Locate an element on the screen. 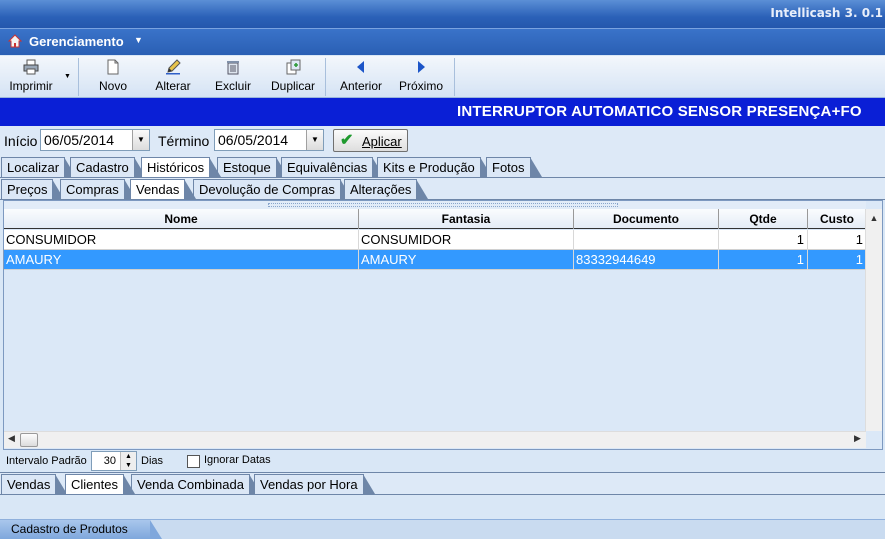 Image resolution: width=885 pixels, height=539 pixels. table-row: AMAURY AMAURY 83332944649 1 1 is located at coordinates (435, 260).